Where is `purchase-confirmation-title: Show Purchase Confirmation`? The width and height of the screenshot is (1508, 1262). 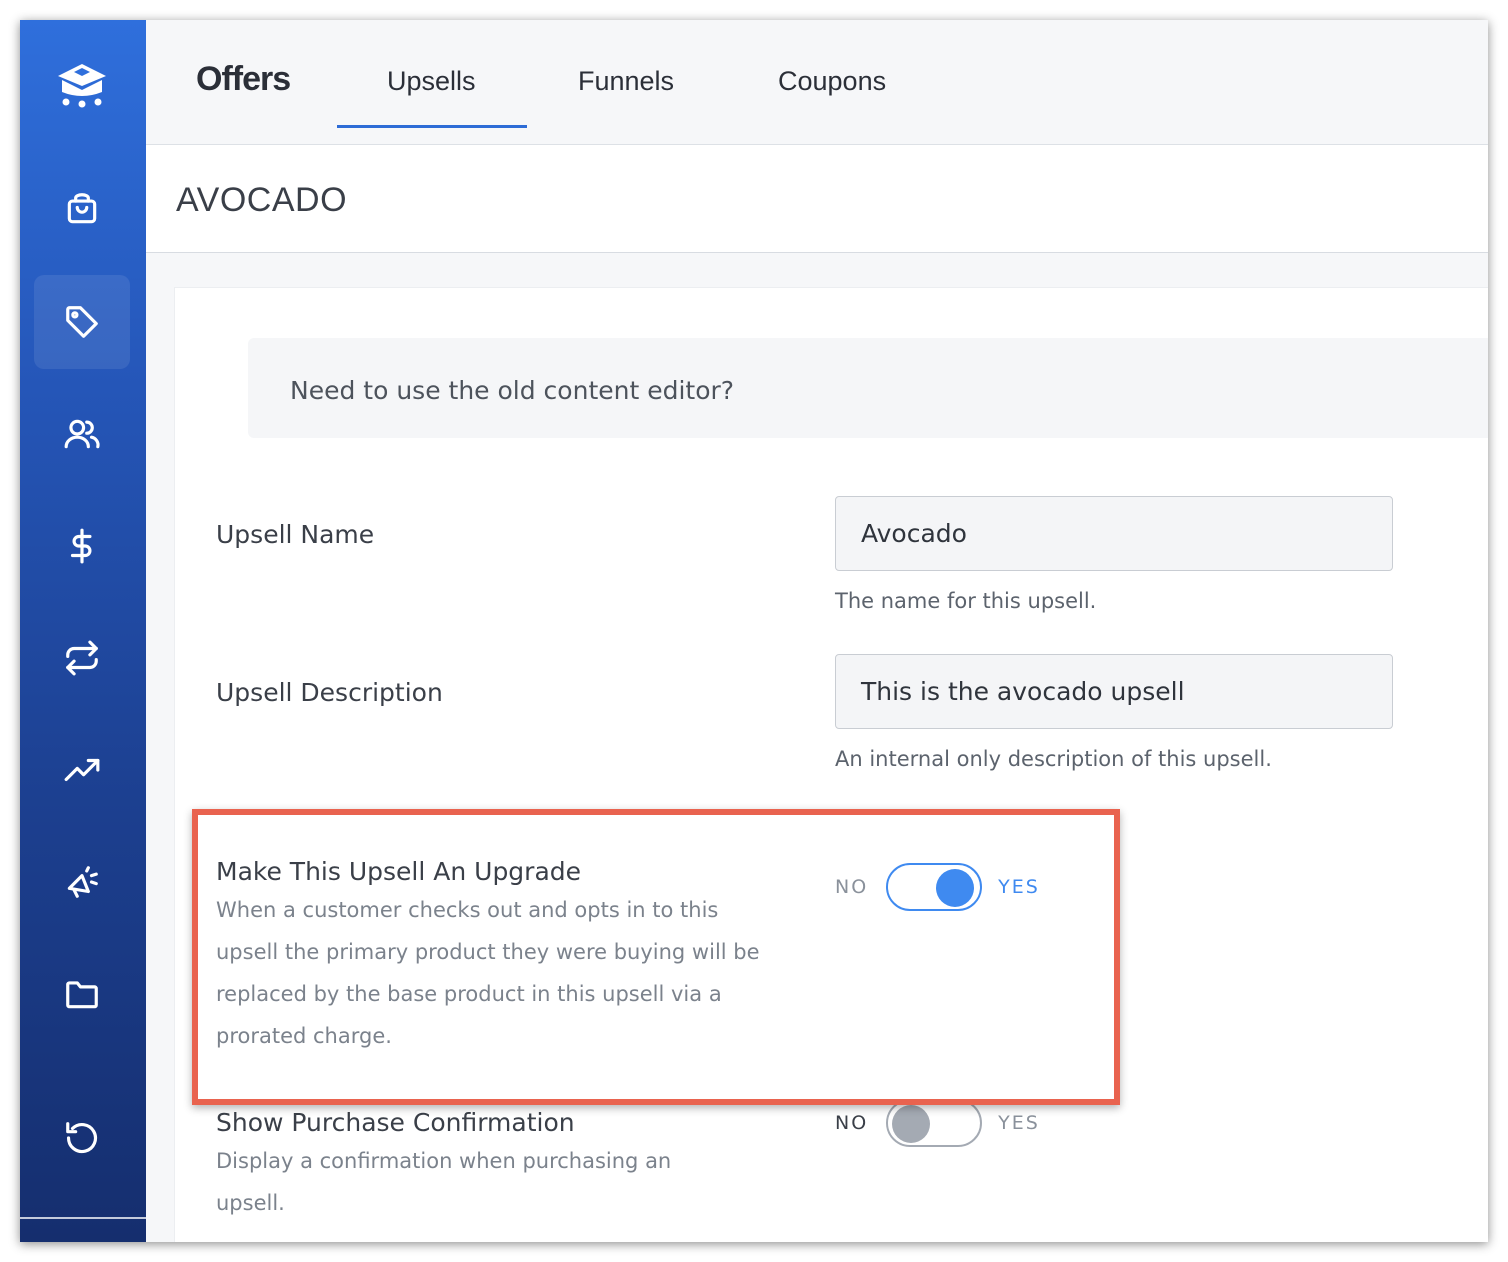 purchase-confirmation-title: Show Purchase Confirmation is located at coordinates (395, 1122).